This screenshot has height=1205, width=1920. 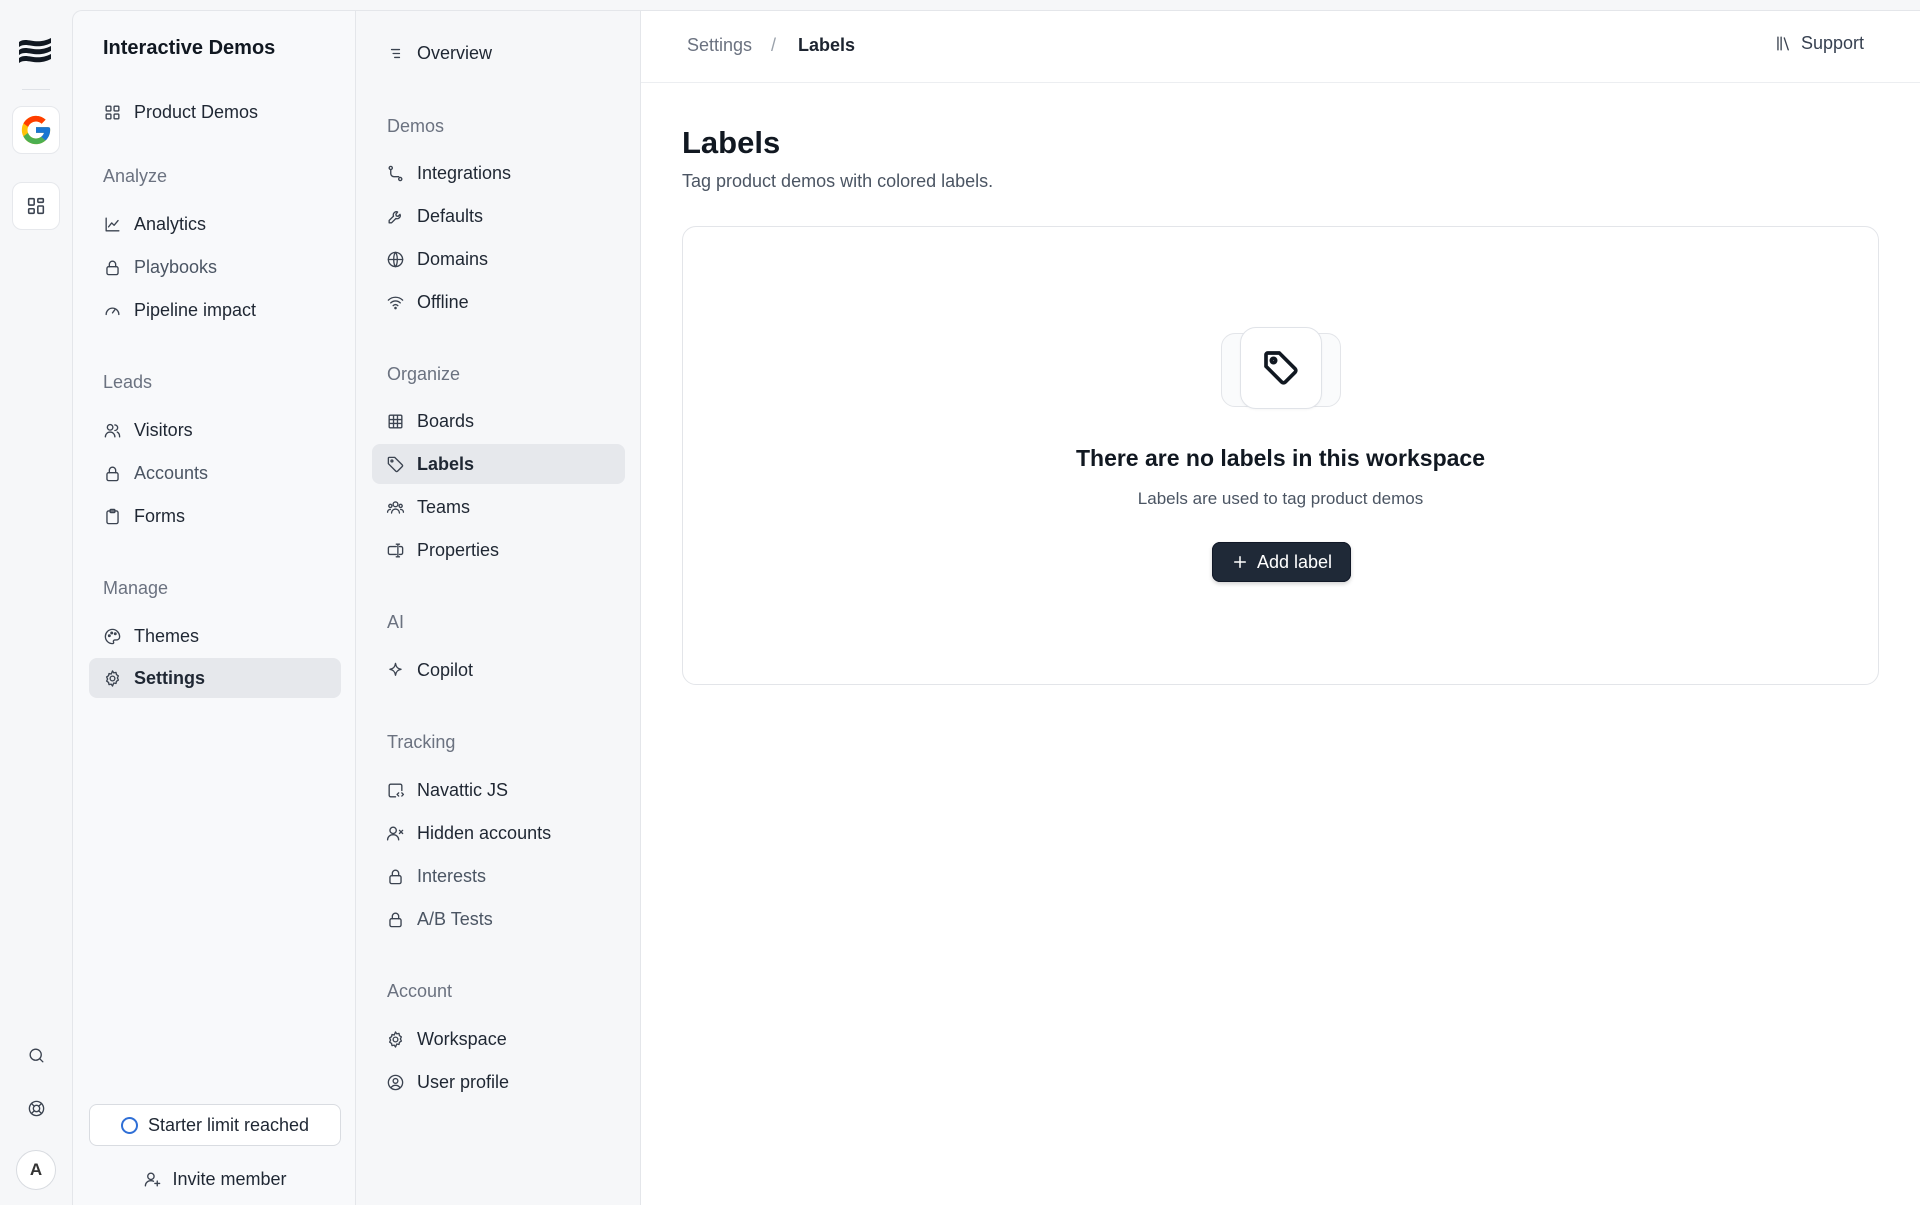 I want to click on add-label-button: Add label, so click(x=1281, y=562).